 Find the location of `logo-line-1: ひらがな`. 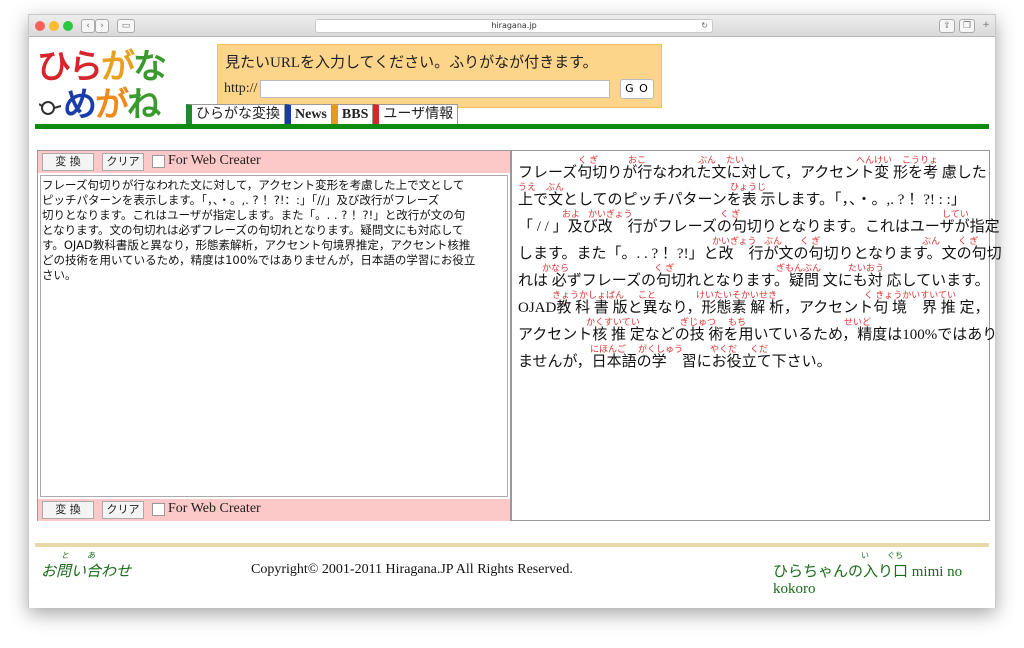

logo-line-1: ひらがな is located at coordinates (111, 67).